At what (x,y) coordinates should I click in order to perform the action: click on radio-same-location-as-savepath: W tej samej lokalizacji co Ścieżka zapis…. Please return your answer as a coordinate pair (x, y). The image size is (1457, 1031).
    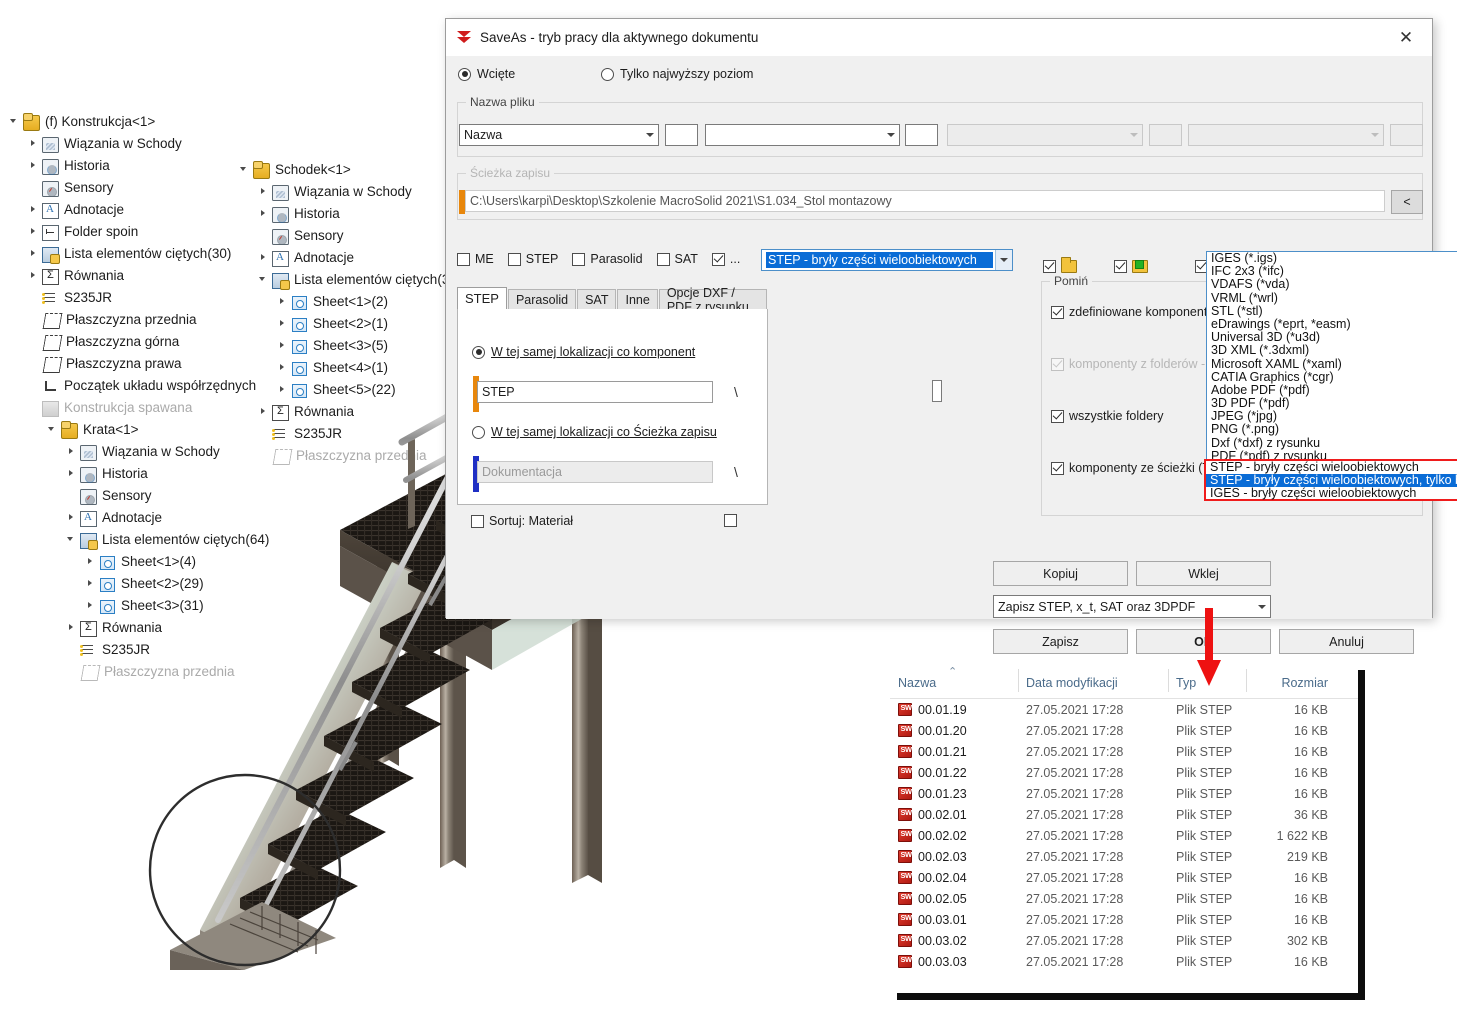
    Looking at the image, I should click on (594, 432).